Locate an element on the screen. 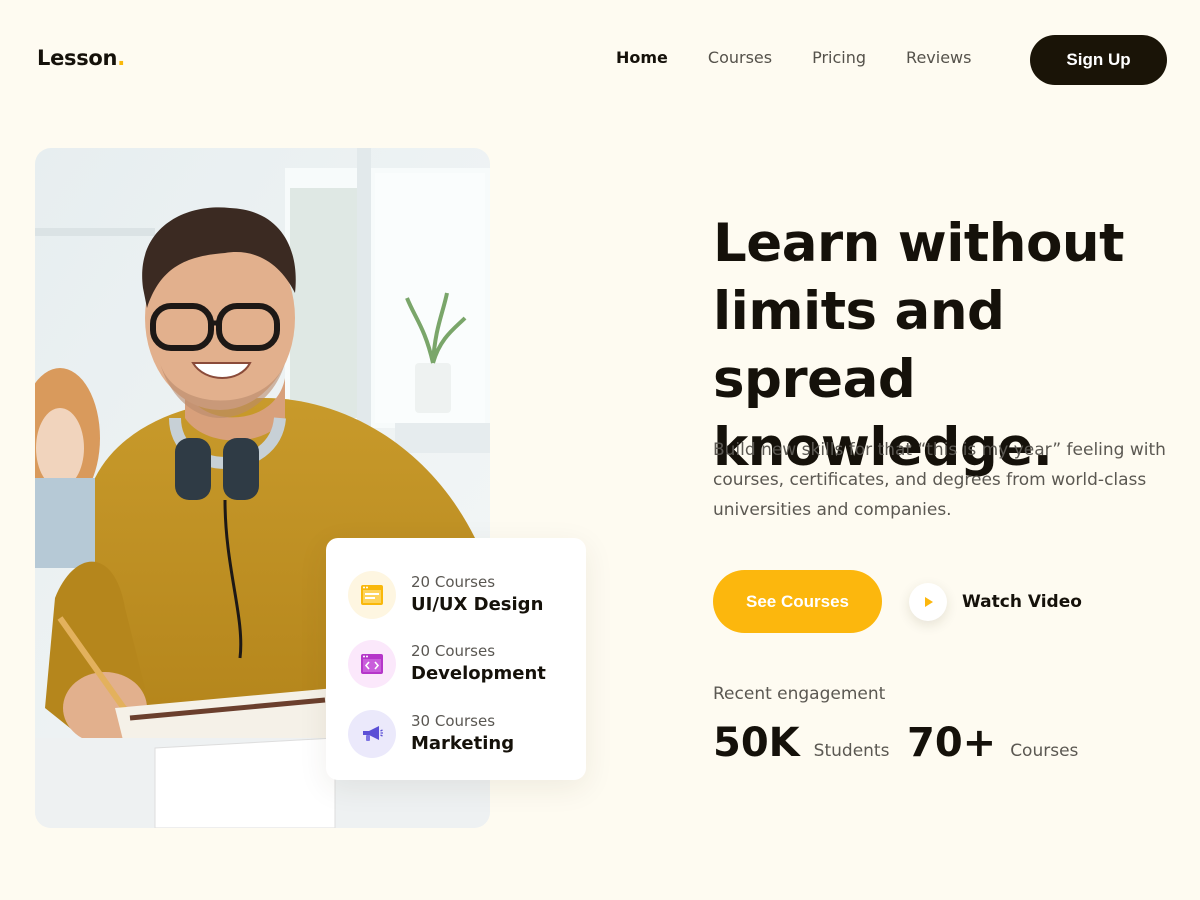 The height and width of the screenshot is (900, 1200). megaphone-icon is located at coordinates (372, 733).